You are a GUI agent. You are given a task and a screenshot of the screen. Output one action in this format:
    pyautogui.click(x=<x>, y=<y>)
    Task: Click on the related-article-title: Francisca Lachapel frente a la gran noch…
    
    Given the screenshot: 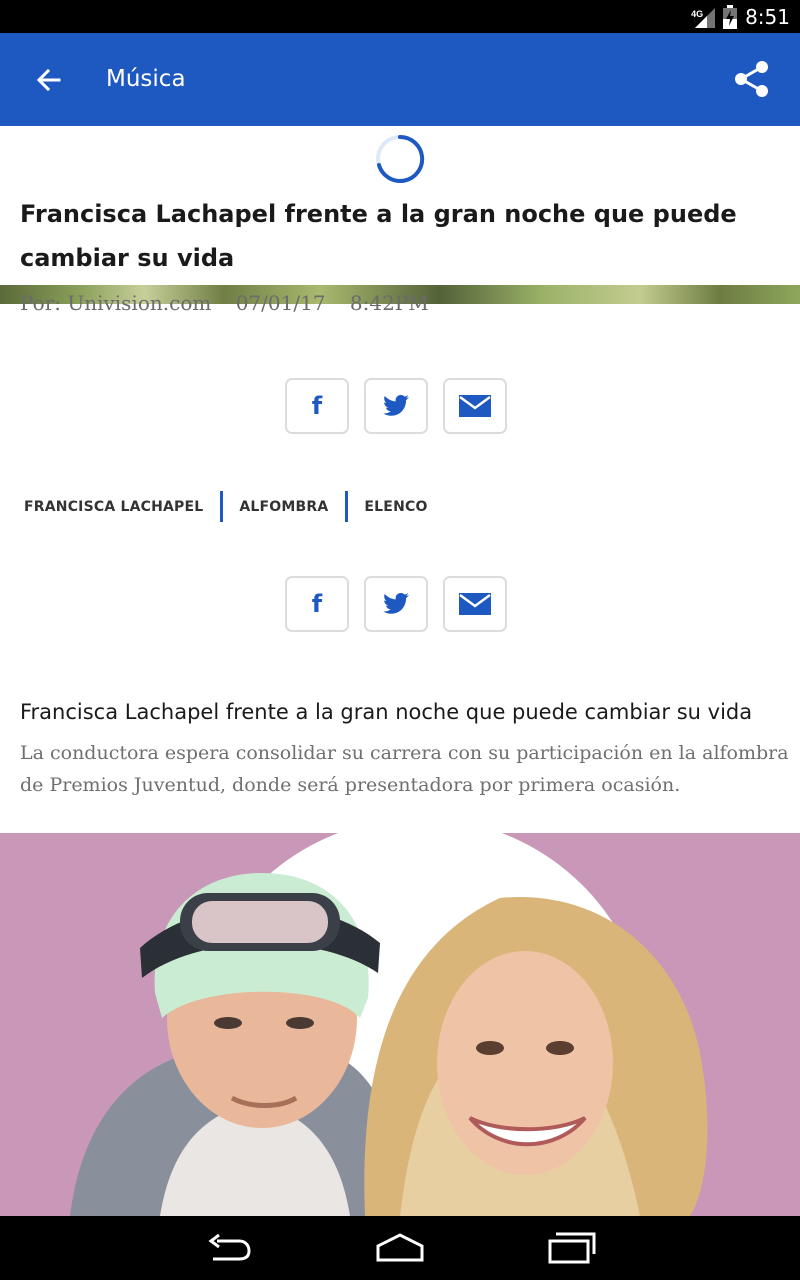 What is the action you would take?
    pyautogui.click(x=405, y=712)
    